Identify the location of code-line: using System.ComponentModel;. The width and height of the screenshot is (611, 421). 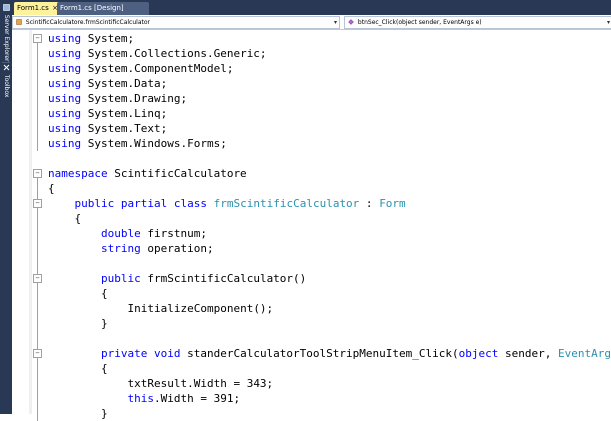
(311, 68).